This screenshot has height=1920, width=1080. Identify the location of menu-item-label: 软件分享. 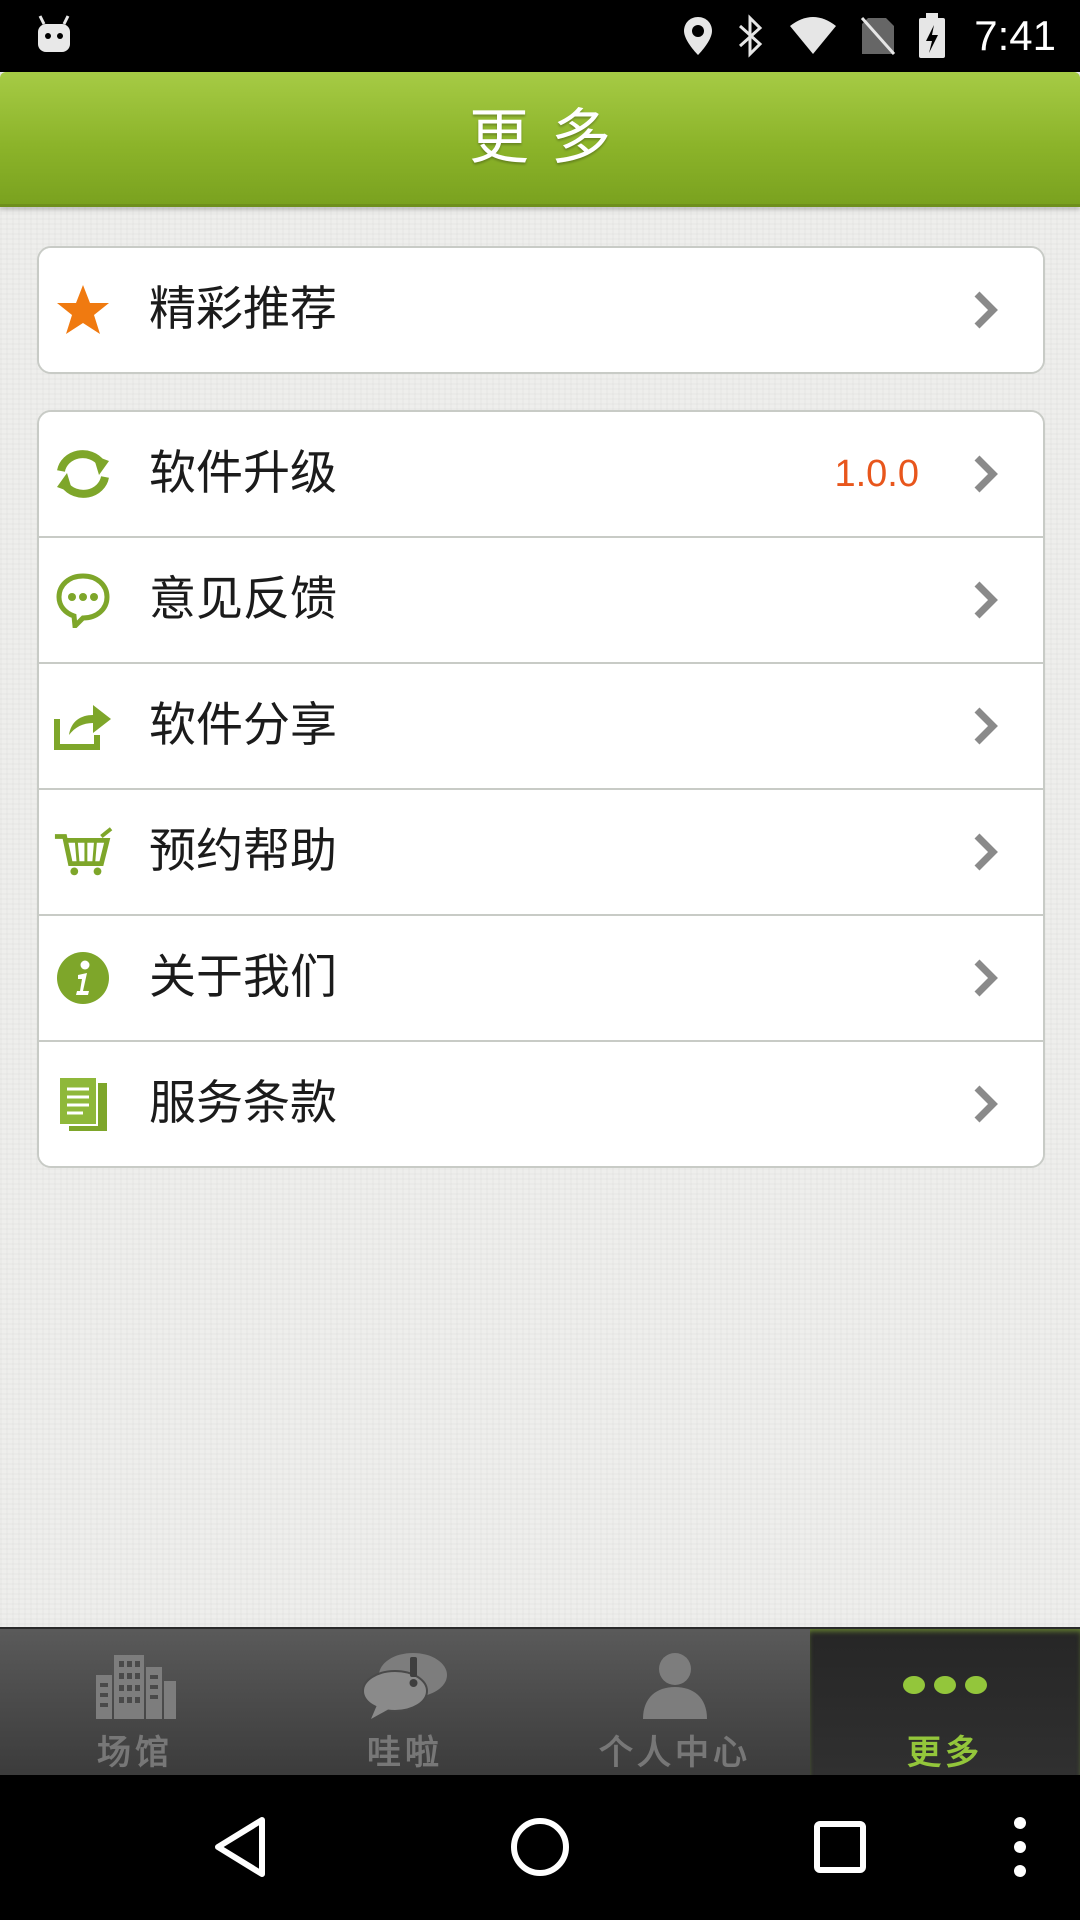
(243, 725).